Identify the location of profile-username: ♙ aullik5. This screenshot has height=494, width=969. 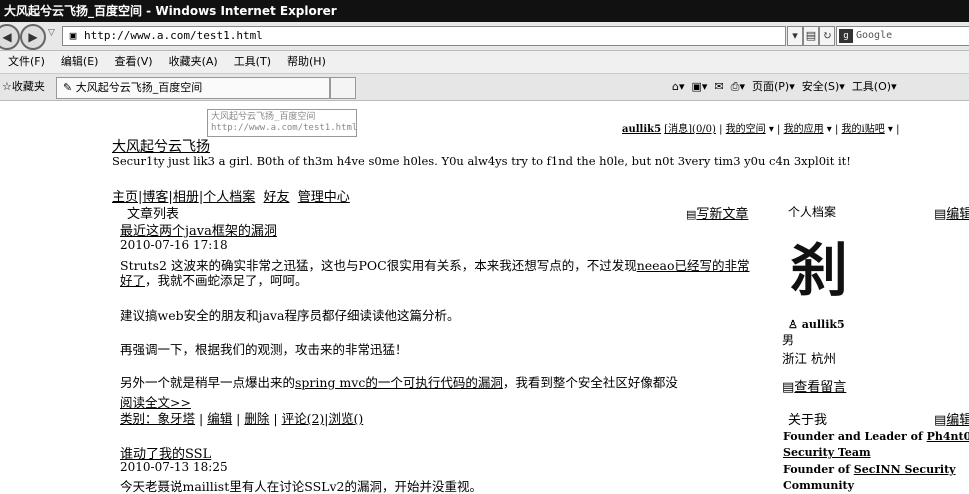
(816, 324).